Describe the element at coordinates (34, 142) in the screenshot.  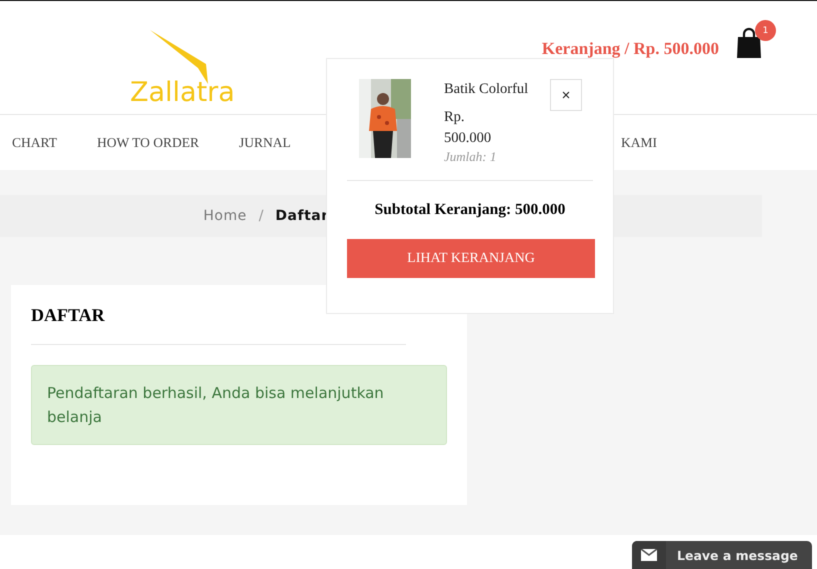
I see `nav-link: CHART` at that location.